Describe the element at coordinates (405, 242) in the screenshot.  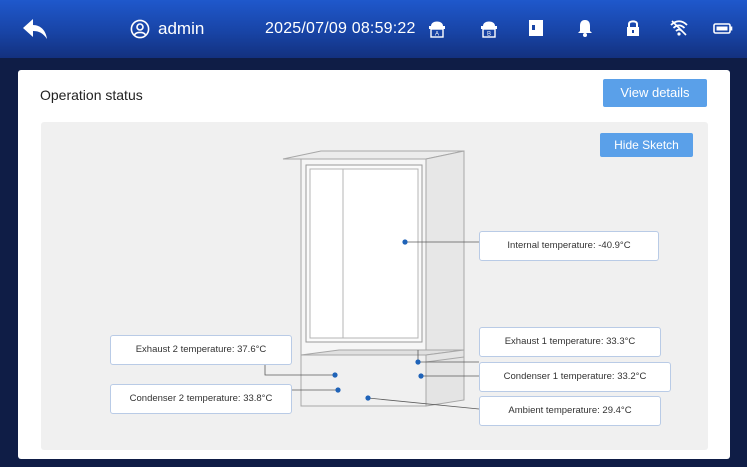
I see `sensor-internal` at that location.